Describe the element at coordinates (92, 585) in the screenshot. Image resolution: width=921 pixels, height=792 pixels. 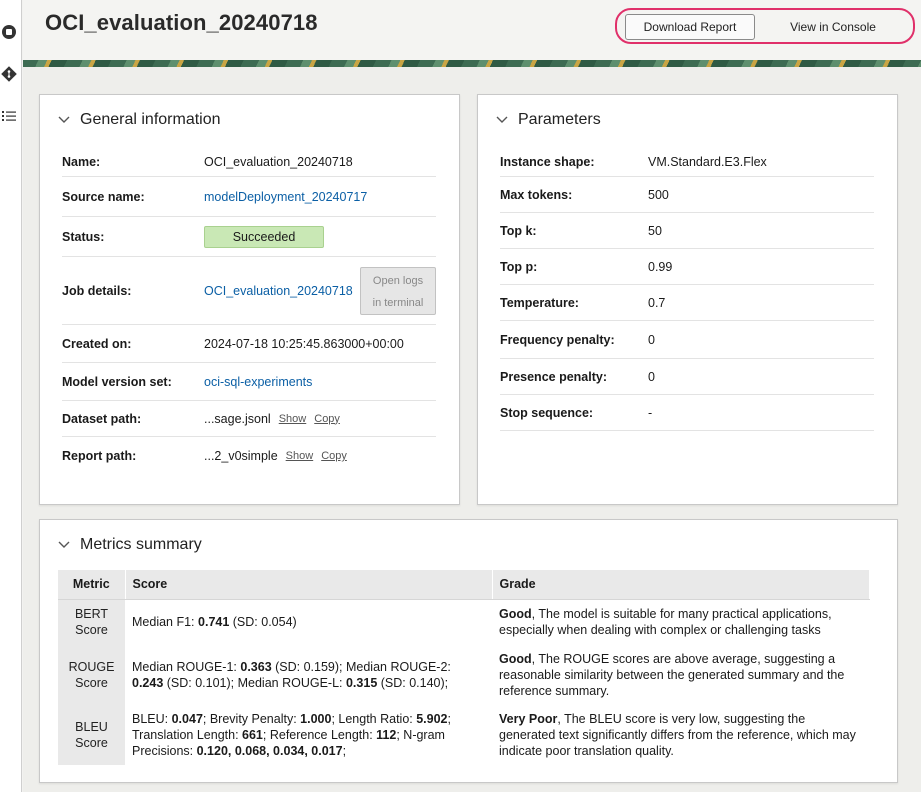
I see `column-header: Metric` at that location.